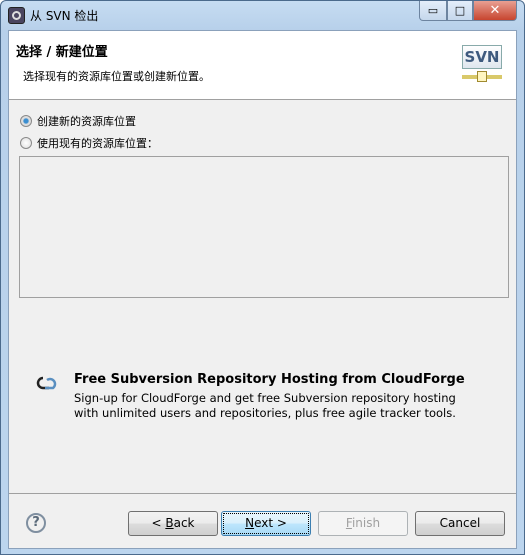 The height and width of the screenshot is (558, 525). I want to click on radio-create-new-location: 创建新的资源库位置, so click(78, 121).